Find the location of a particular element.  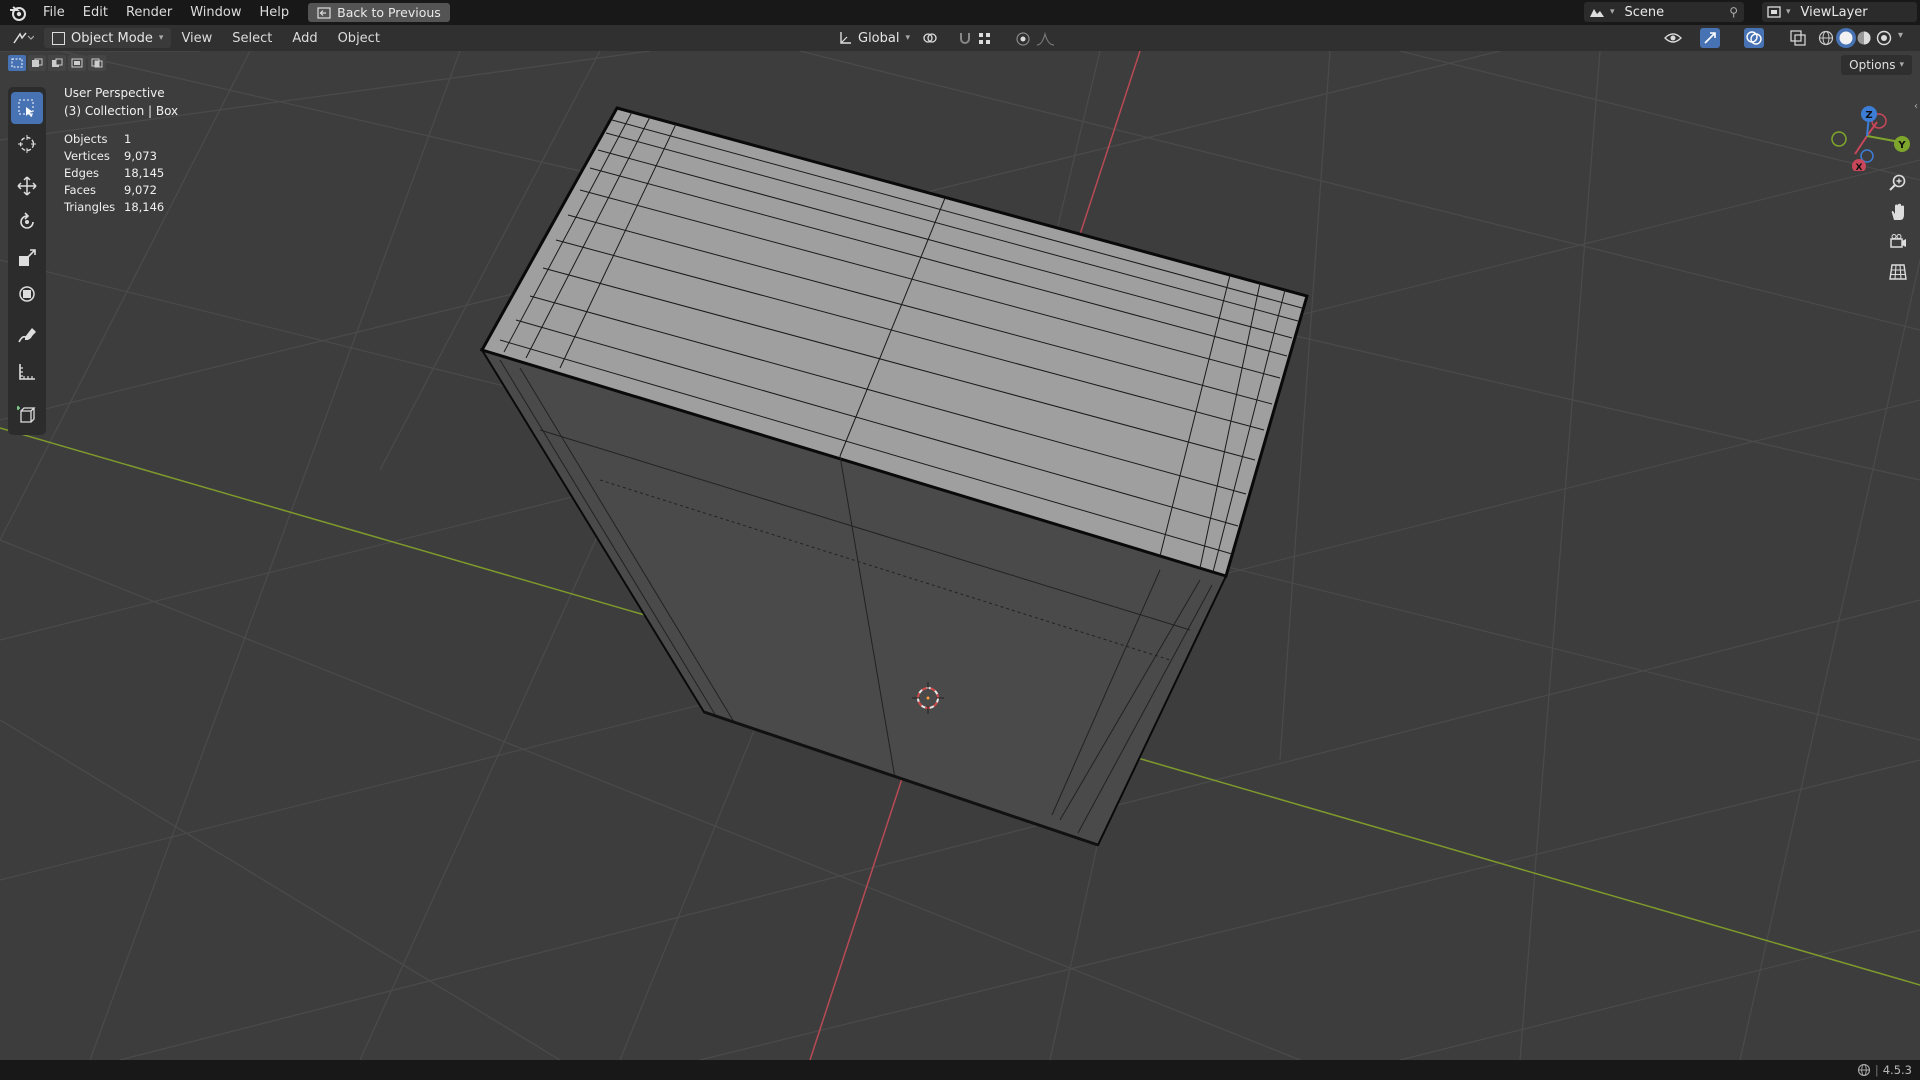

stat-label: Vertices is located at coordinates (87, 156).